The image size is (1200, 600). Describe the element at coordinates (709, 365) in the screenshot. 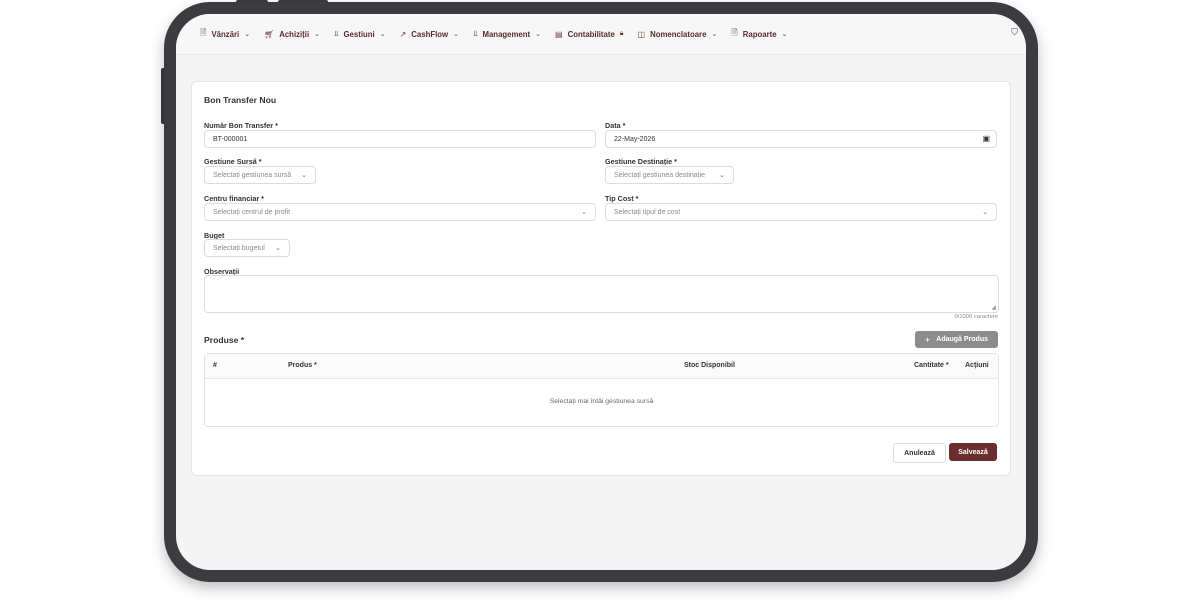

I see `column-header-stoc: Stoc Disponibil` at that location.